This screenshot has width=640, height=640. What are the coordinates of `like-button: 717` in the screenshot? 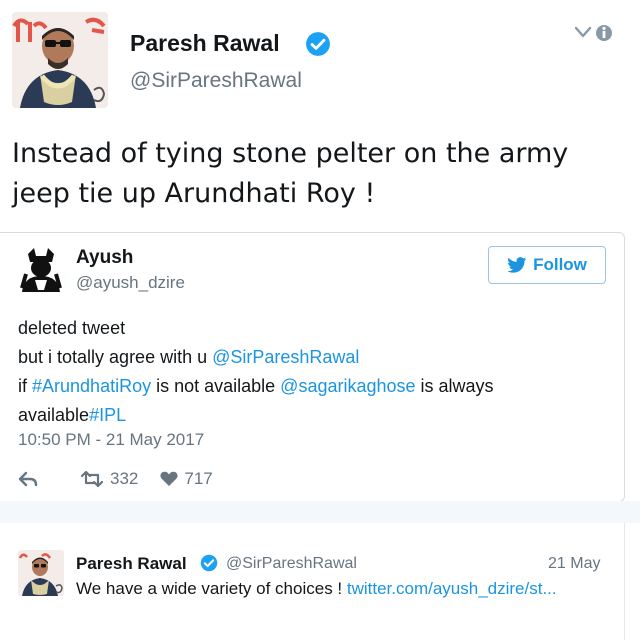 It's located at (186, 479).